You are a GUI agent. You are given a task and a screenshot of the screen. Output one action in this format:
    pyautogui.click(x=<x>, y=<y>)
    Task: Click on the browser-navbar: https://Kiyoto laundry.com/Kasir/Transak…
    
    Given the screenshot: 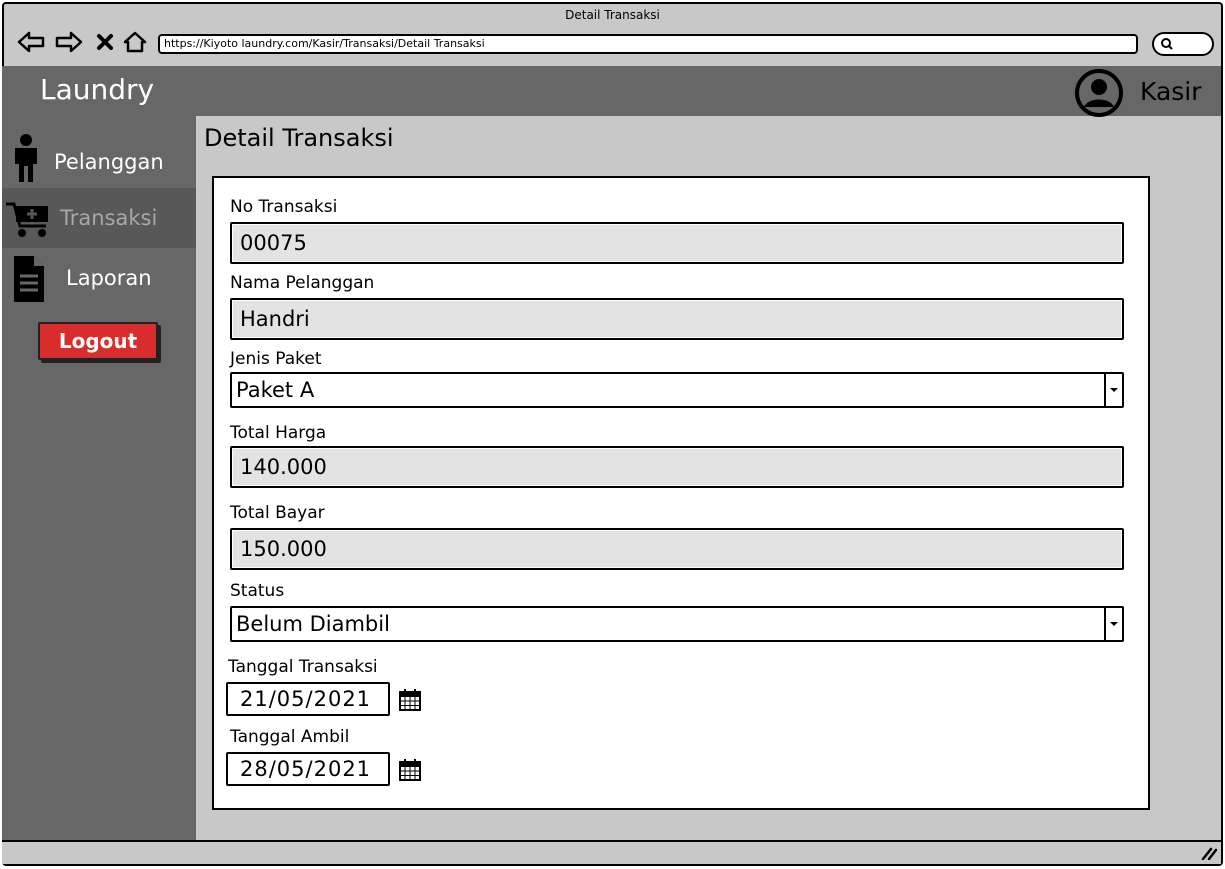 What is the action you would take?
    pyautogui.click(x=612, y=46)
    